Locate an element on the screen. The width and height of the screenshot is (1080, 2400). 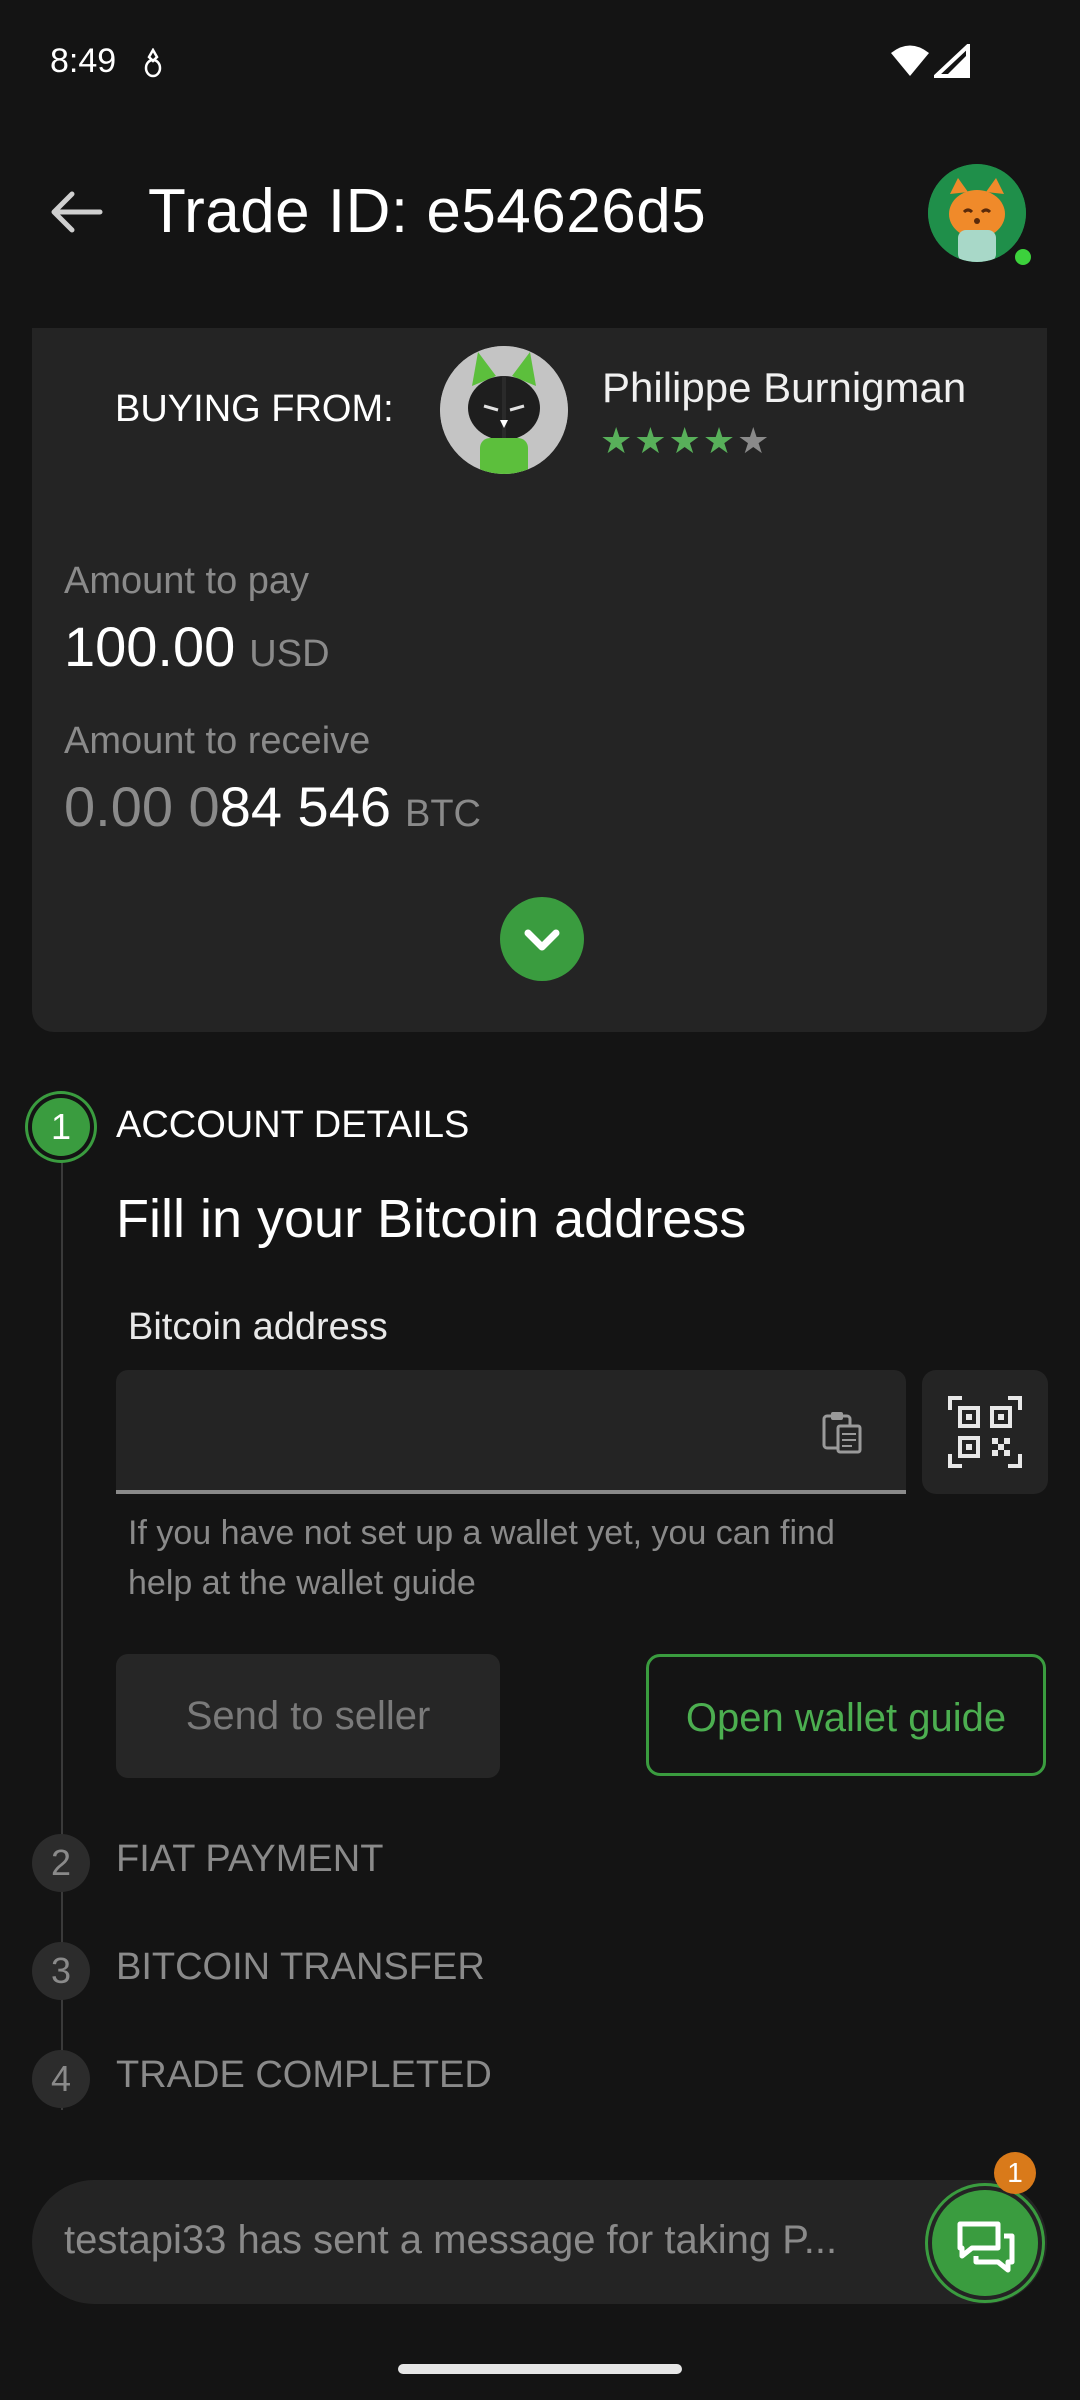
amount-to-pay-label: Amount to pay is located at coordinates (187, 581).